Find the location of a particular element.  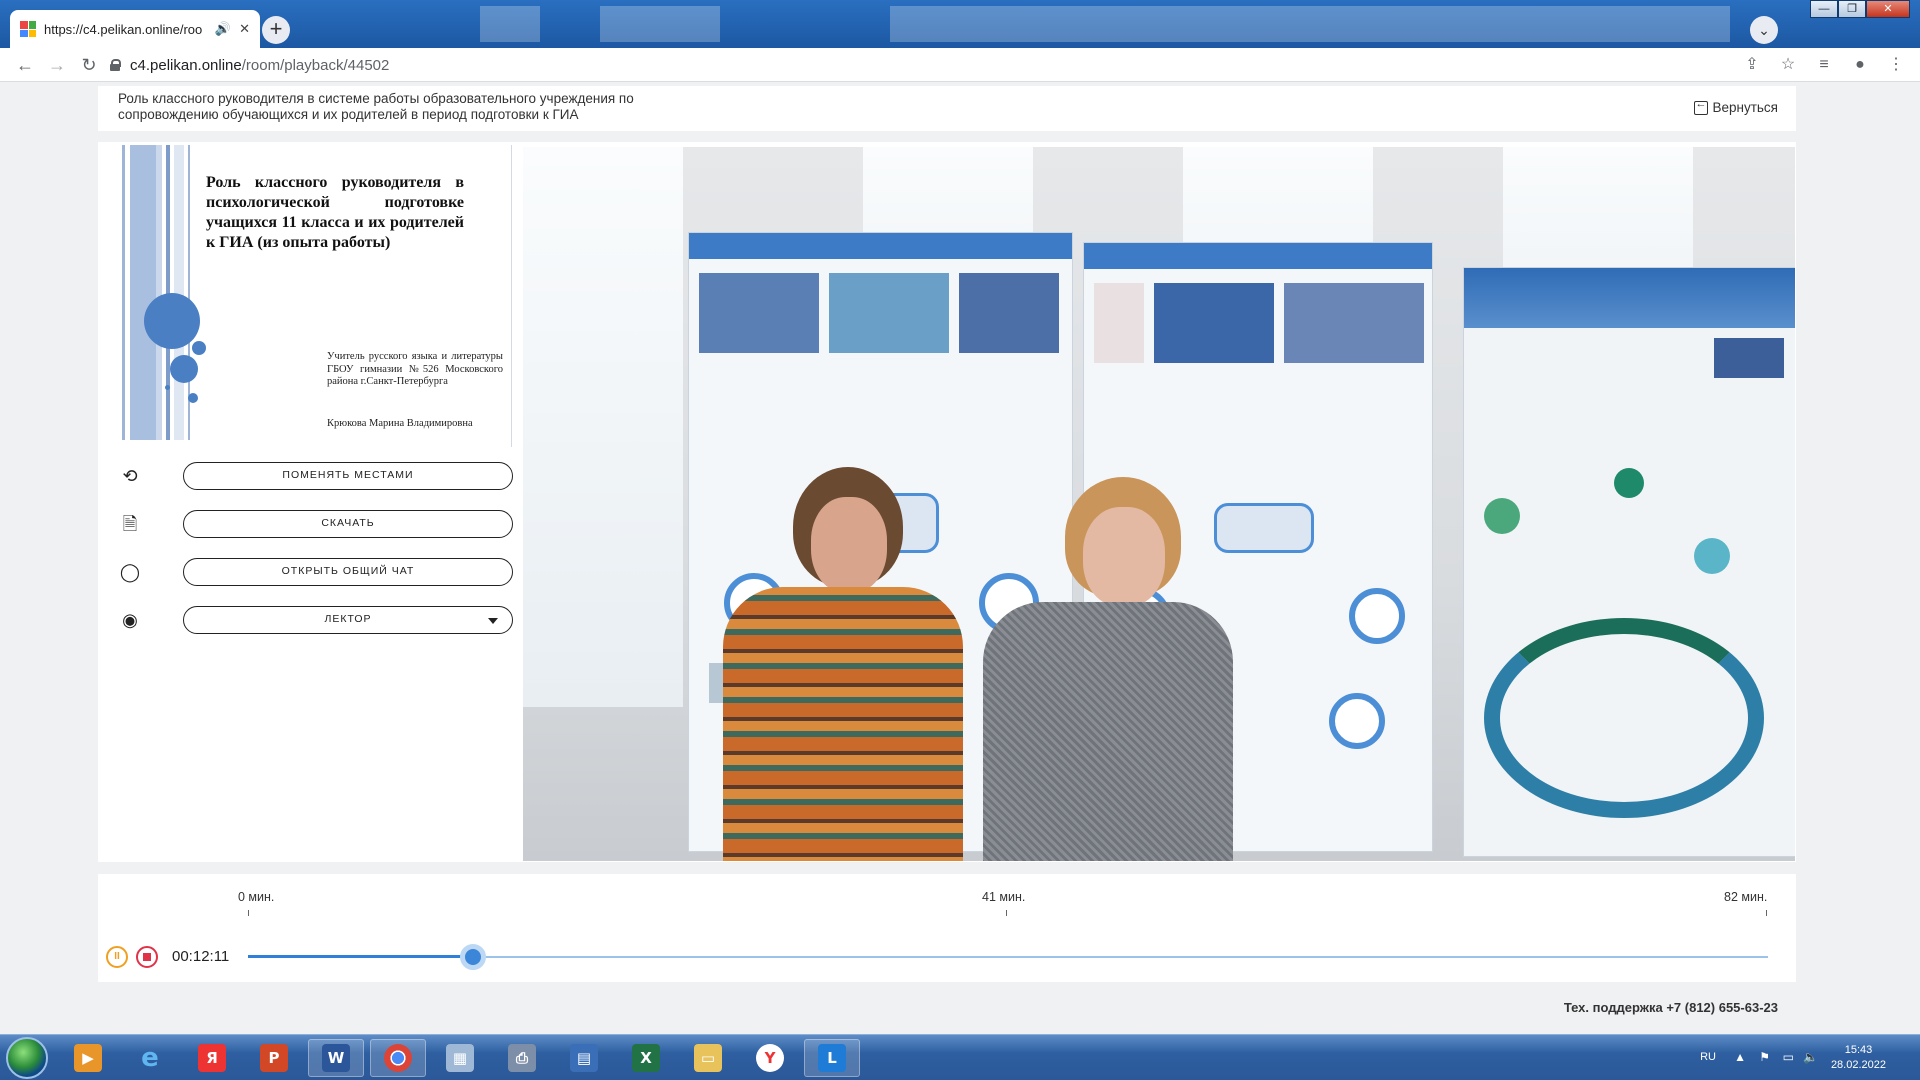

volume-icon: 🔈 is located at coordinates (1810, 1057).